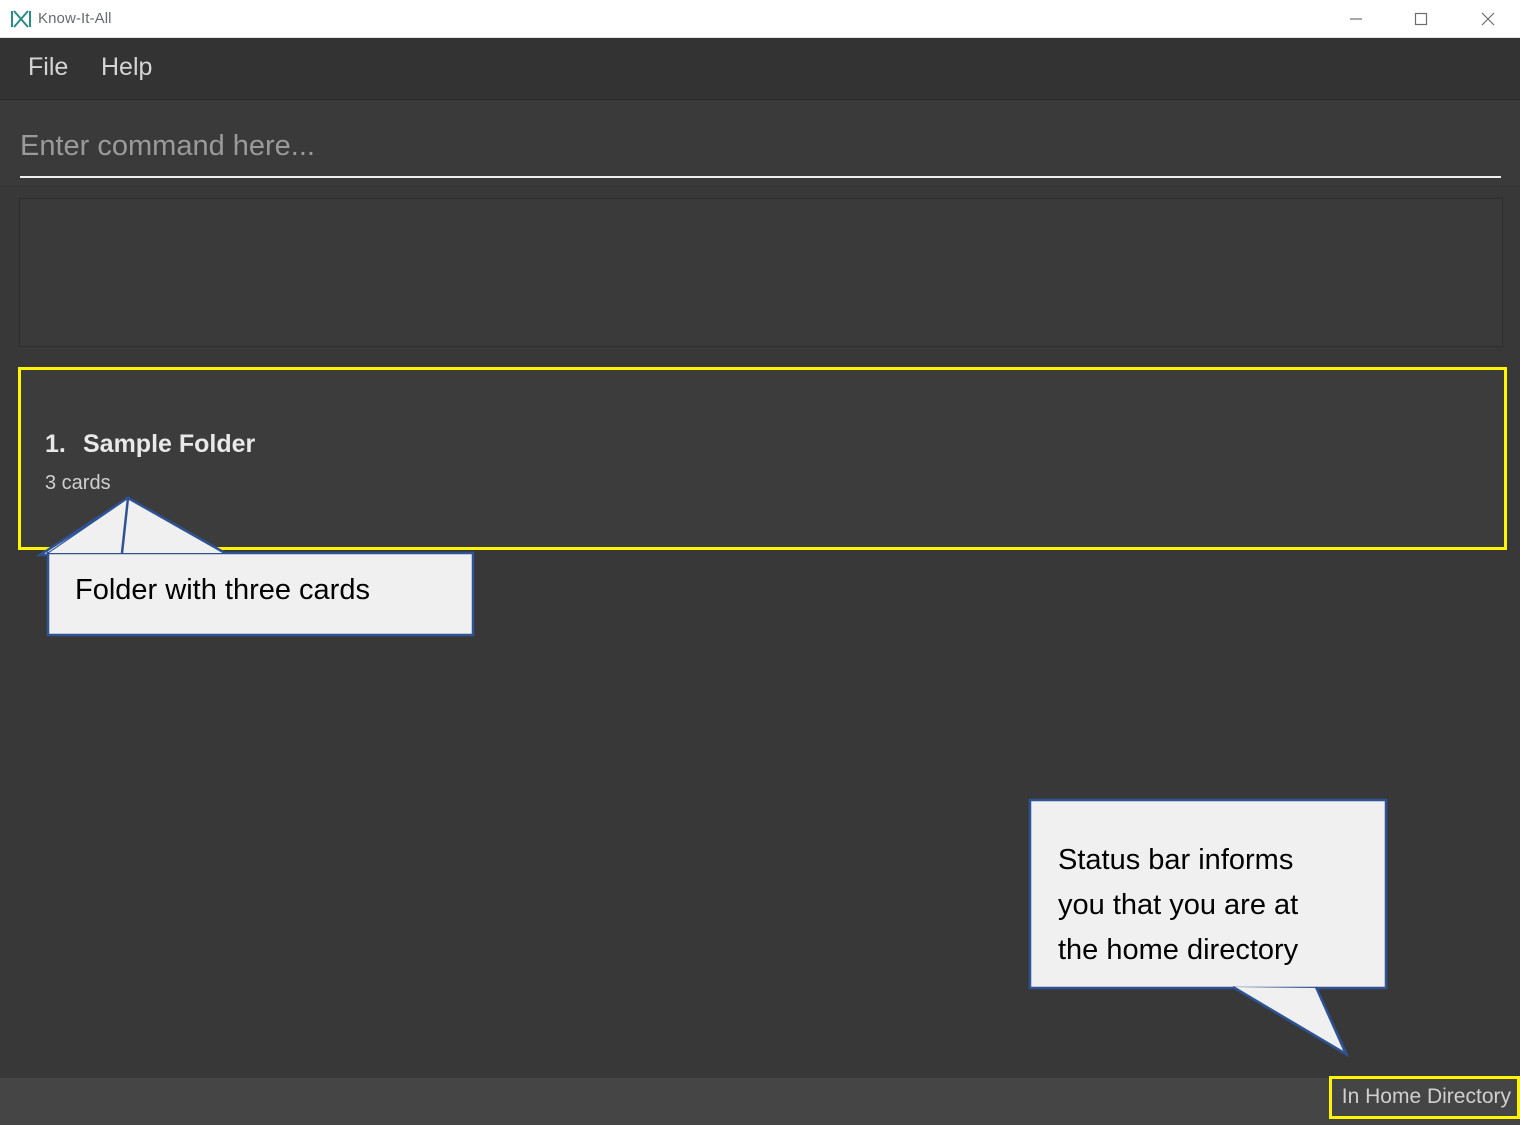 This screenshot has height=1125, width=1520. I want to click on folder-callout: Folder with three cards, so click(257, 570).